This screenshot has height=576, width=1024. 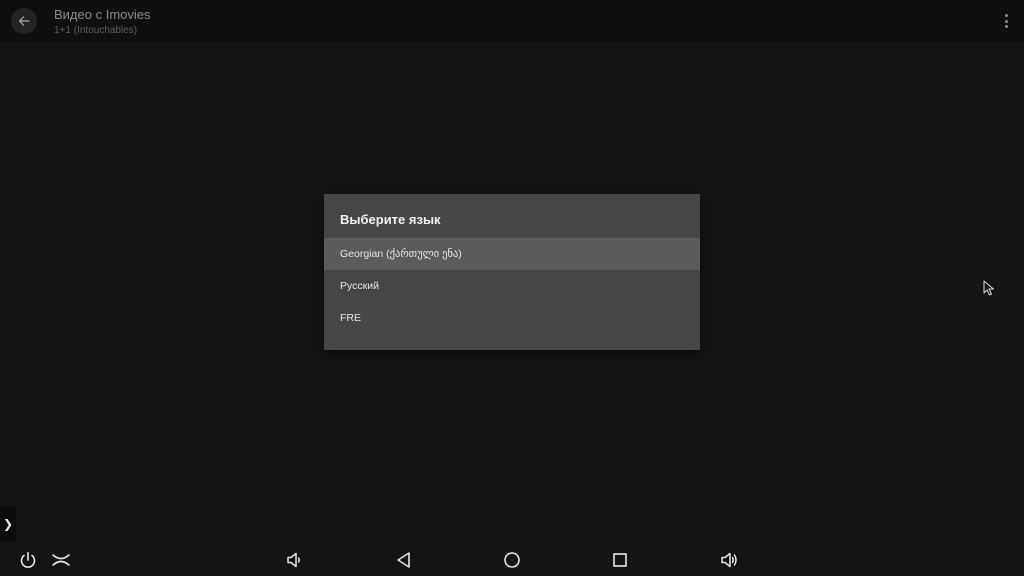 I want to click on navigation-bar, so click(x=512, y=559).